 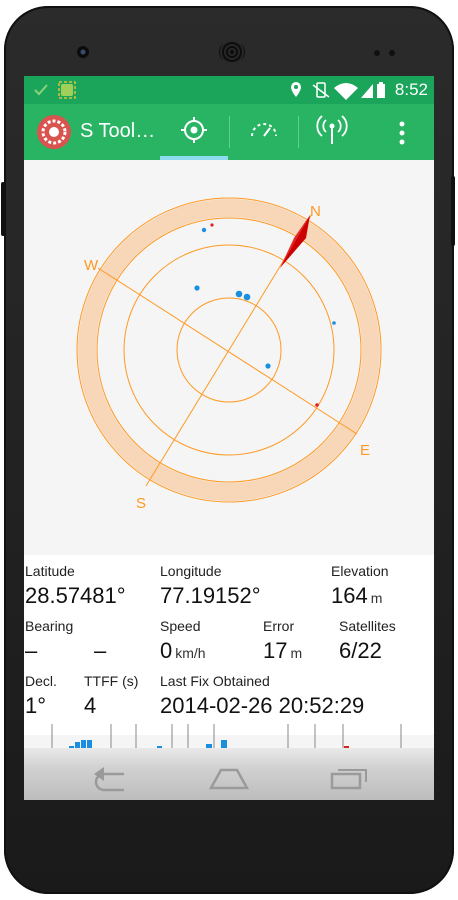 I want to click on app-logo-icon, so click(x=54, y=132).